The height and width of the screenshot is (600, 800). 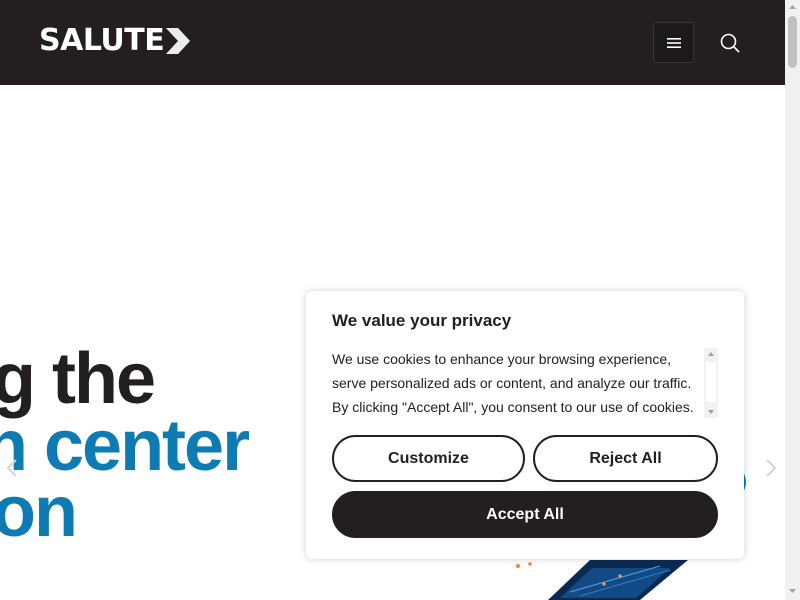 I want to click on hero-heading-line-1: g the, so click(x=78, y=379).